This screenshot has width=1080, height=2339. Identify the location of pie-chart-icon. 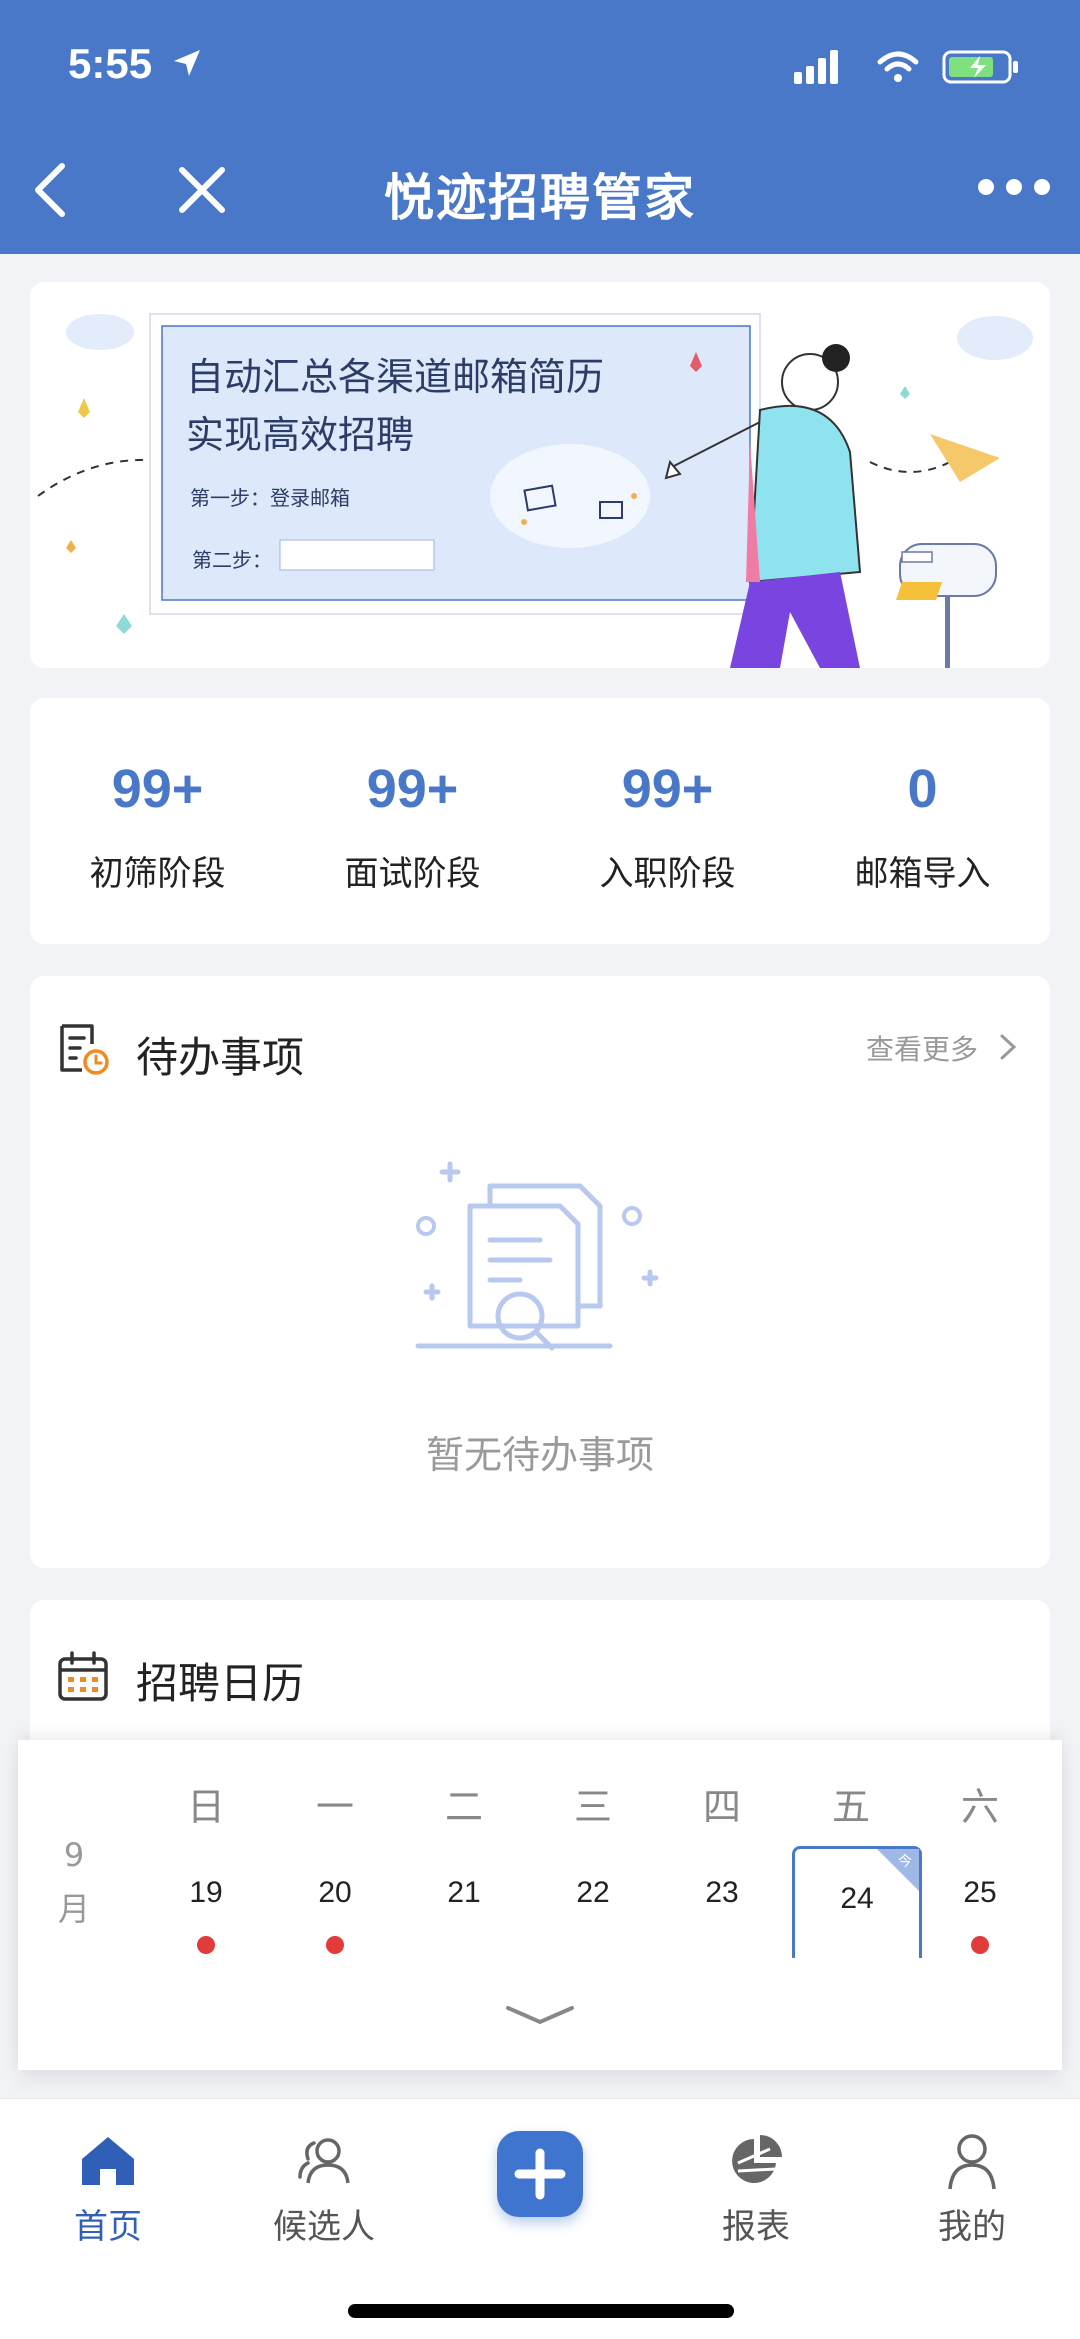
(757, 2159).